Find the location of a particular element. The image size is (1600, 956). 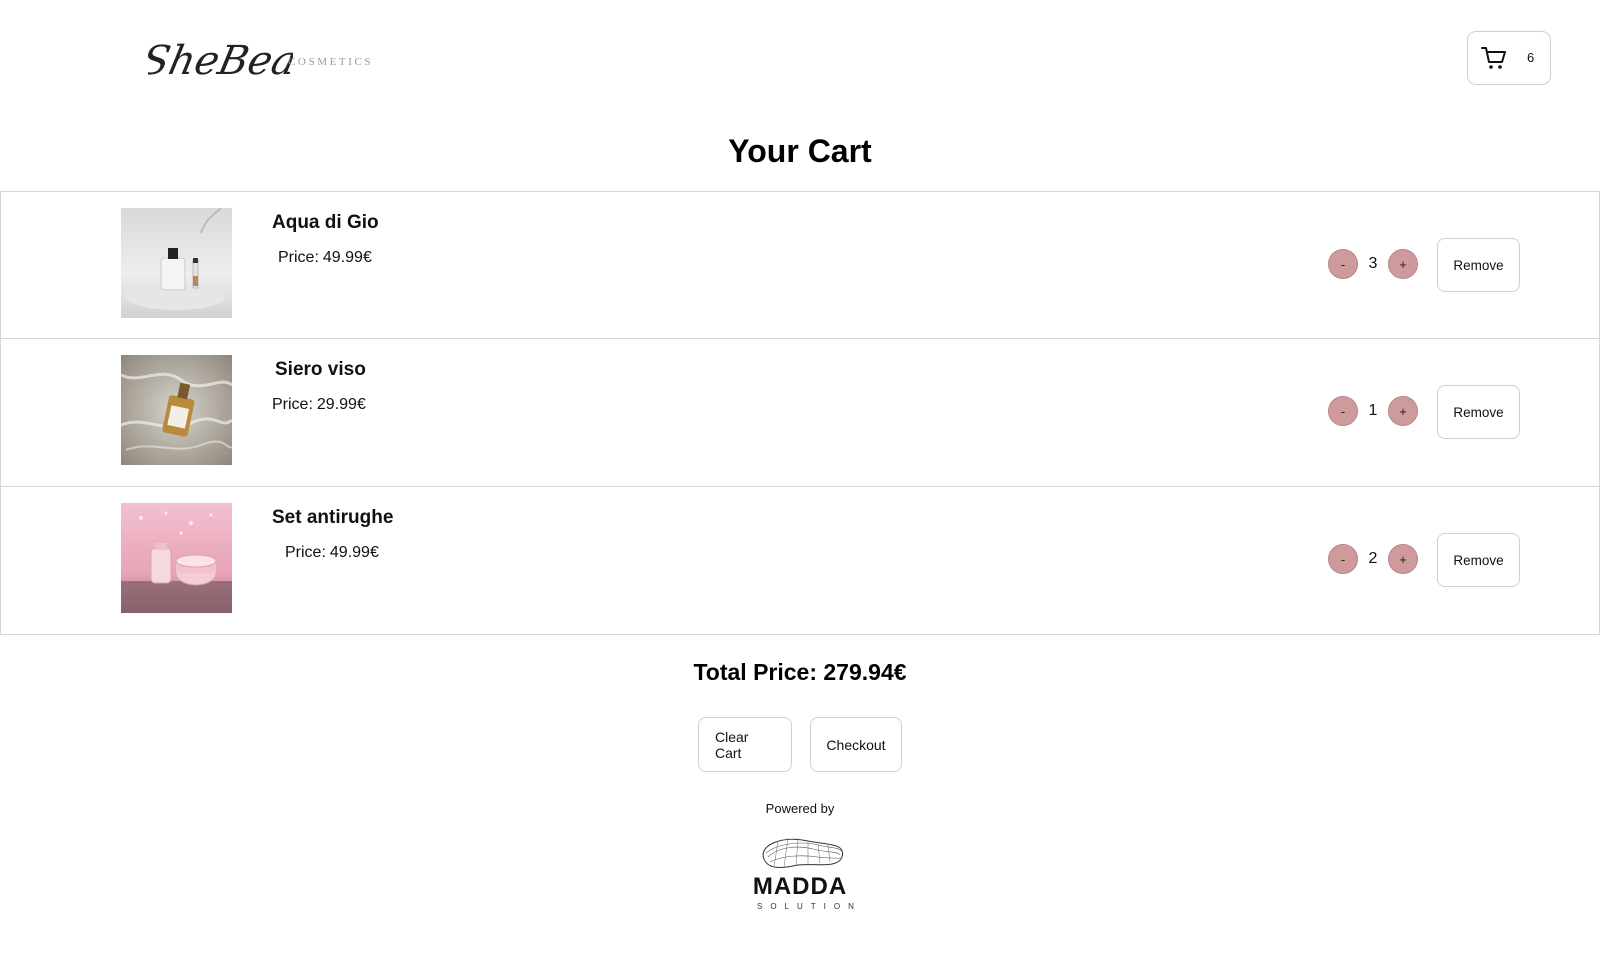

item-name: Set antirughe is located at coordinates (333, 517).